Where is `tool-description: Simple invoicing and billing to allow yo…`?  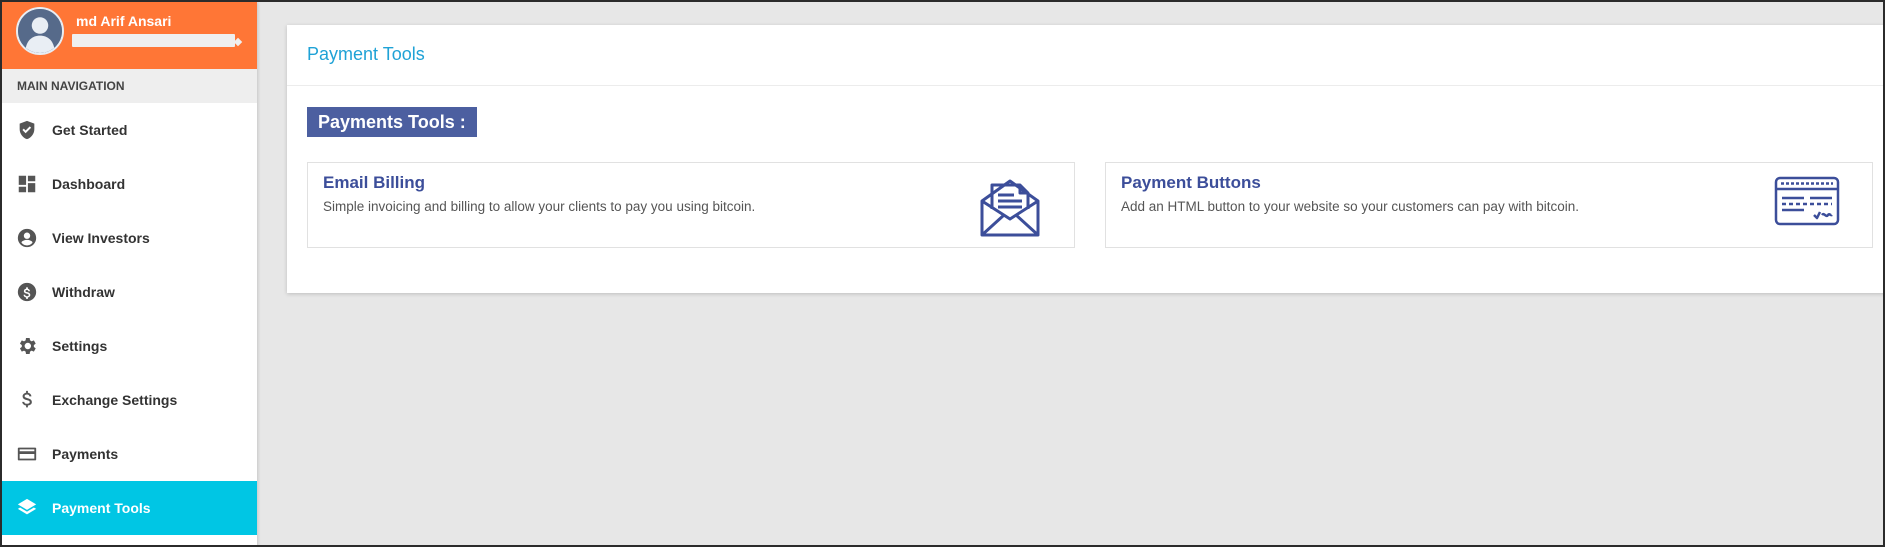
tool-description: Simple invoicing and billing to allow yo… is located at coordinates (539, 206).